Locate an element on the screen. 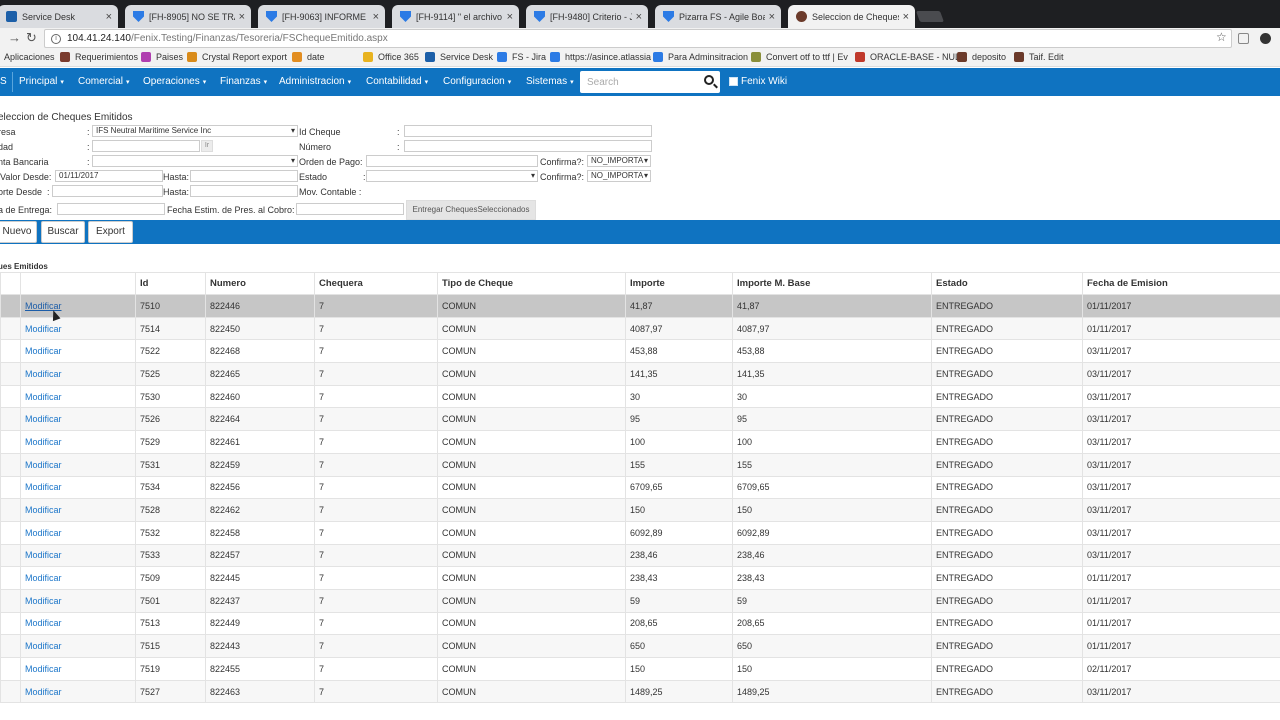 The width and height of the screenshot is (1280, 720). info-icon: i is located at coordinates (56, 38).